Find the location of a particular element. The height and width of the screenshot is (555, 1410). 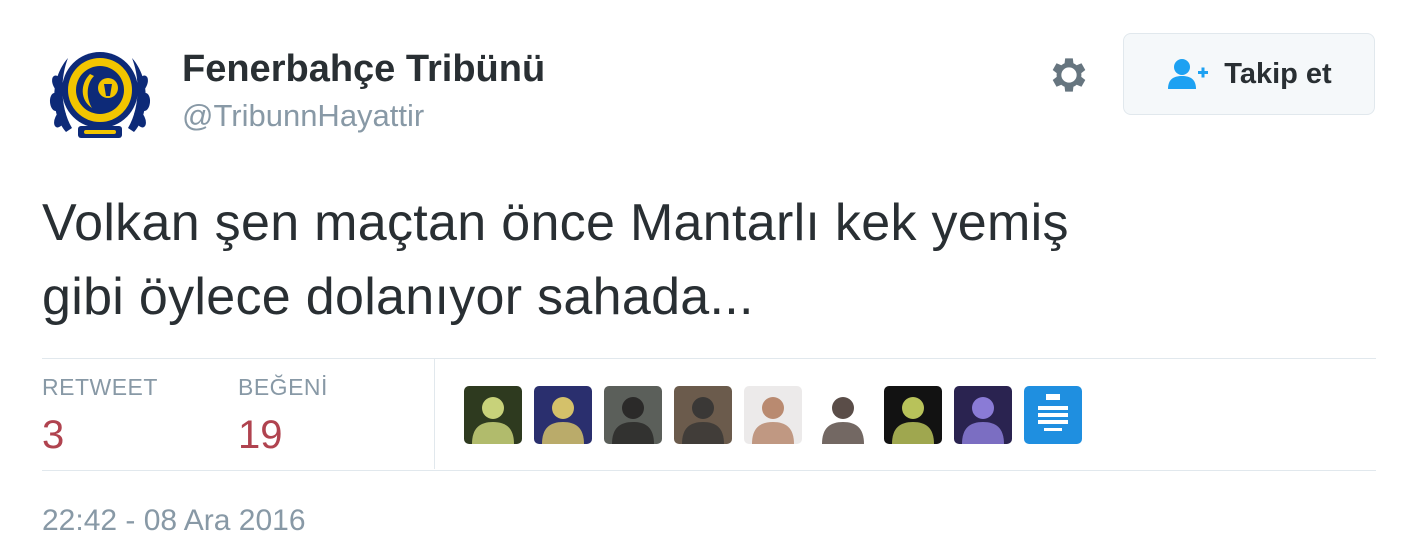

settings-button is located at coordinates (1069, 75).